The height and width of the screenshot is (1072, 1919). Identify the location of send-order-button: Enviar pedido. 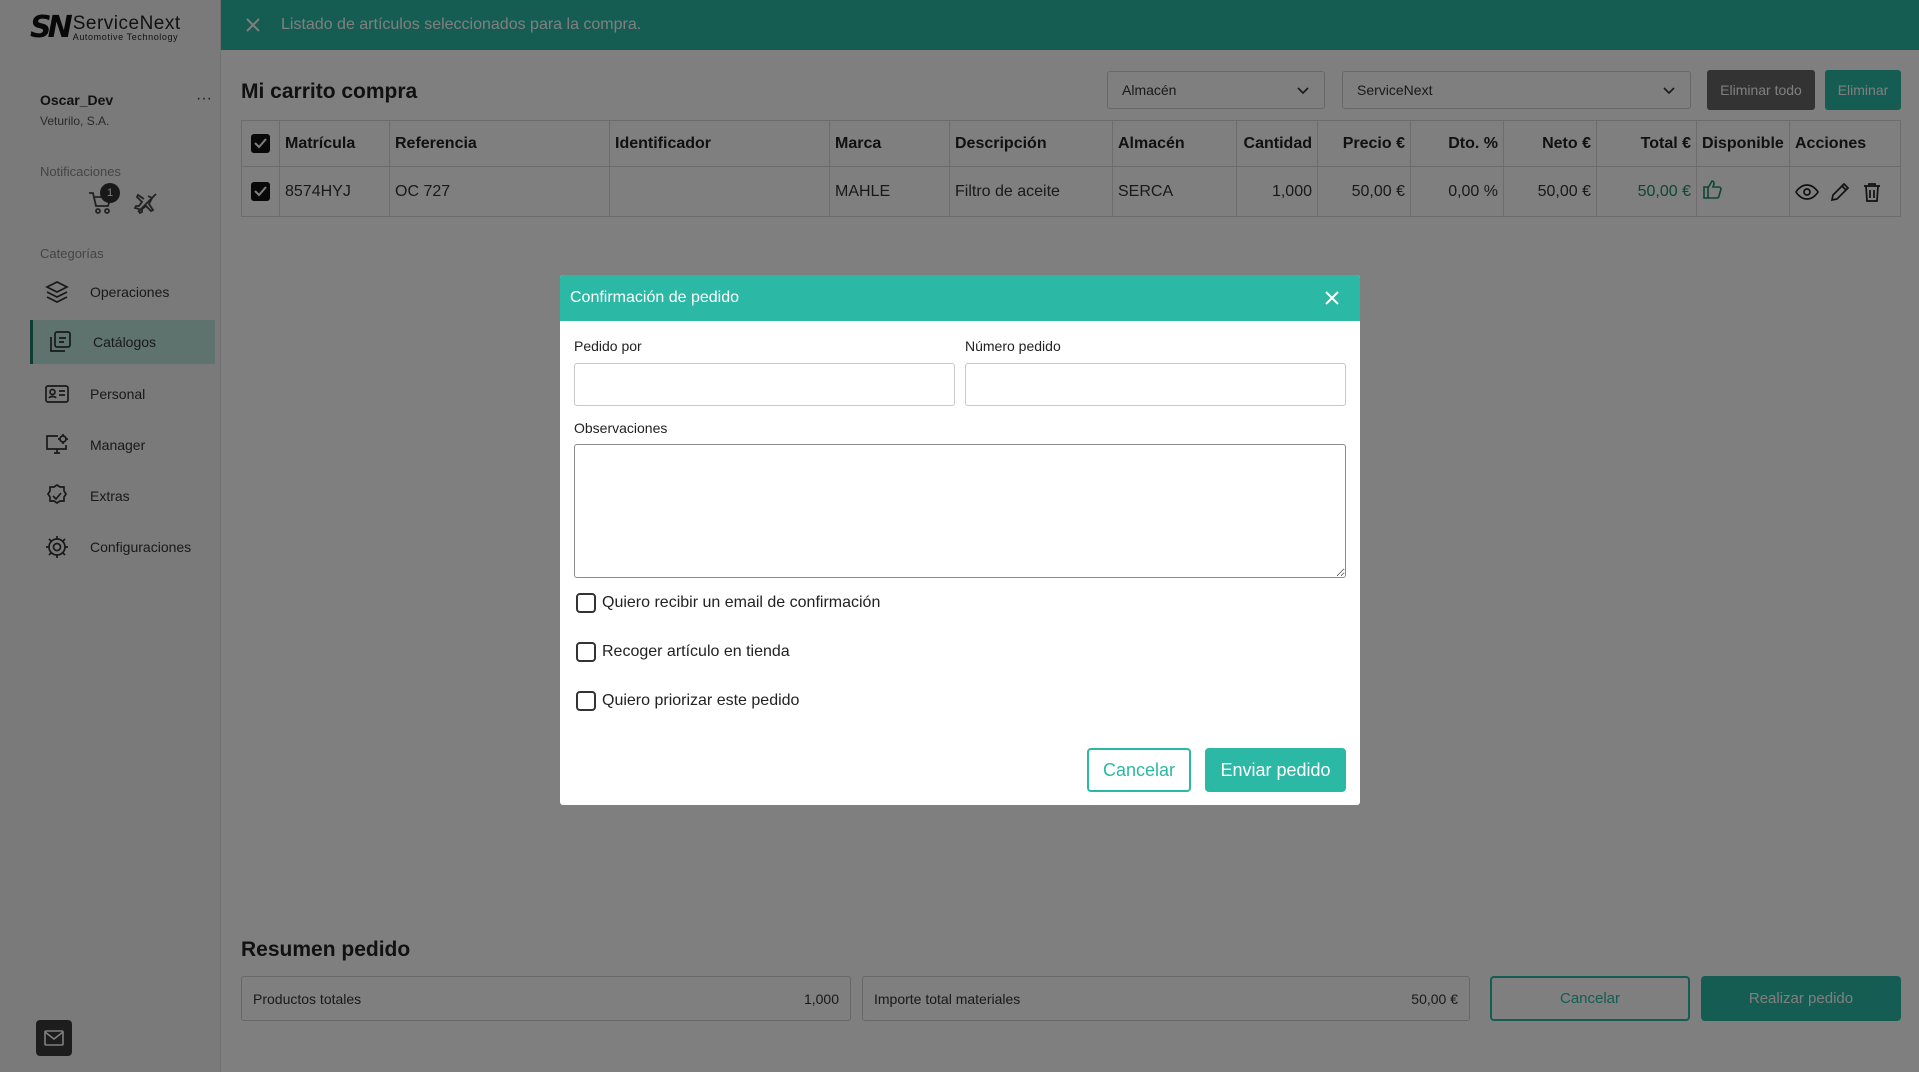
(1275, 770).